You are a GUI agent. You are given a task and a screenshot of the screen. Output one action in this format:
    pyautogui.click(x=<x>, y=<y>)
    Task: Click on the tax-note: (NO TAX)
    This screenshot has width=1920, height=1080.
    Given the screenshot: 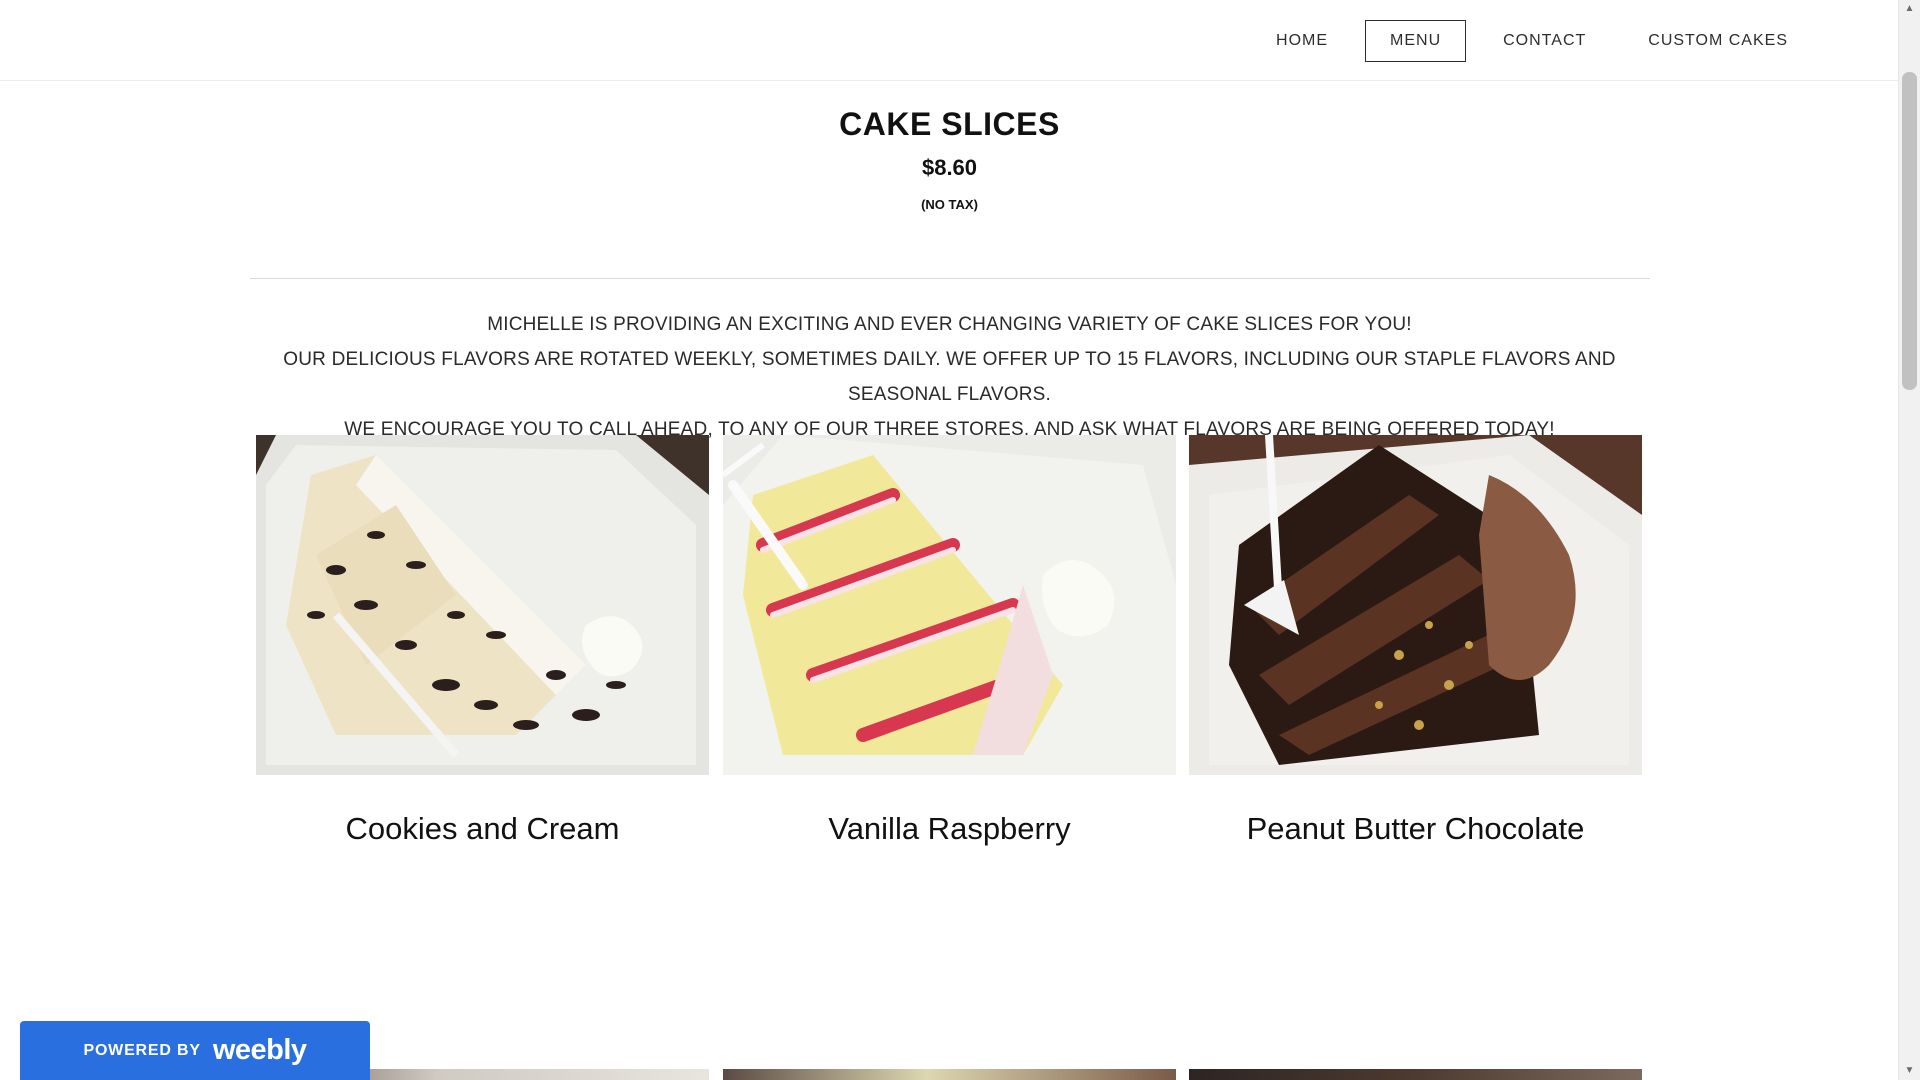 What is the action you would take?
    pyautogui.click(x=949, y=204)
    